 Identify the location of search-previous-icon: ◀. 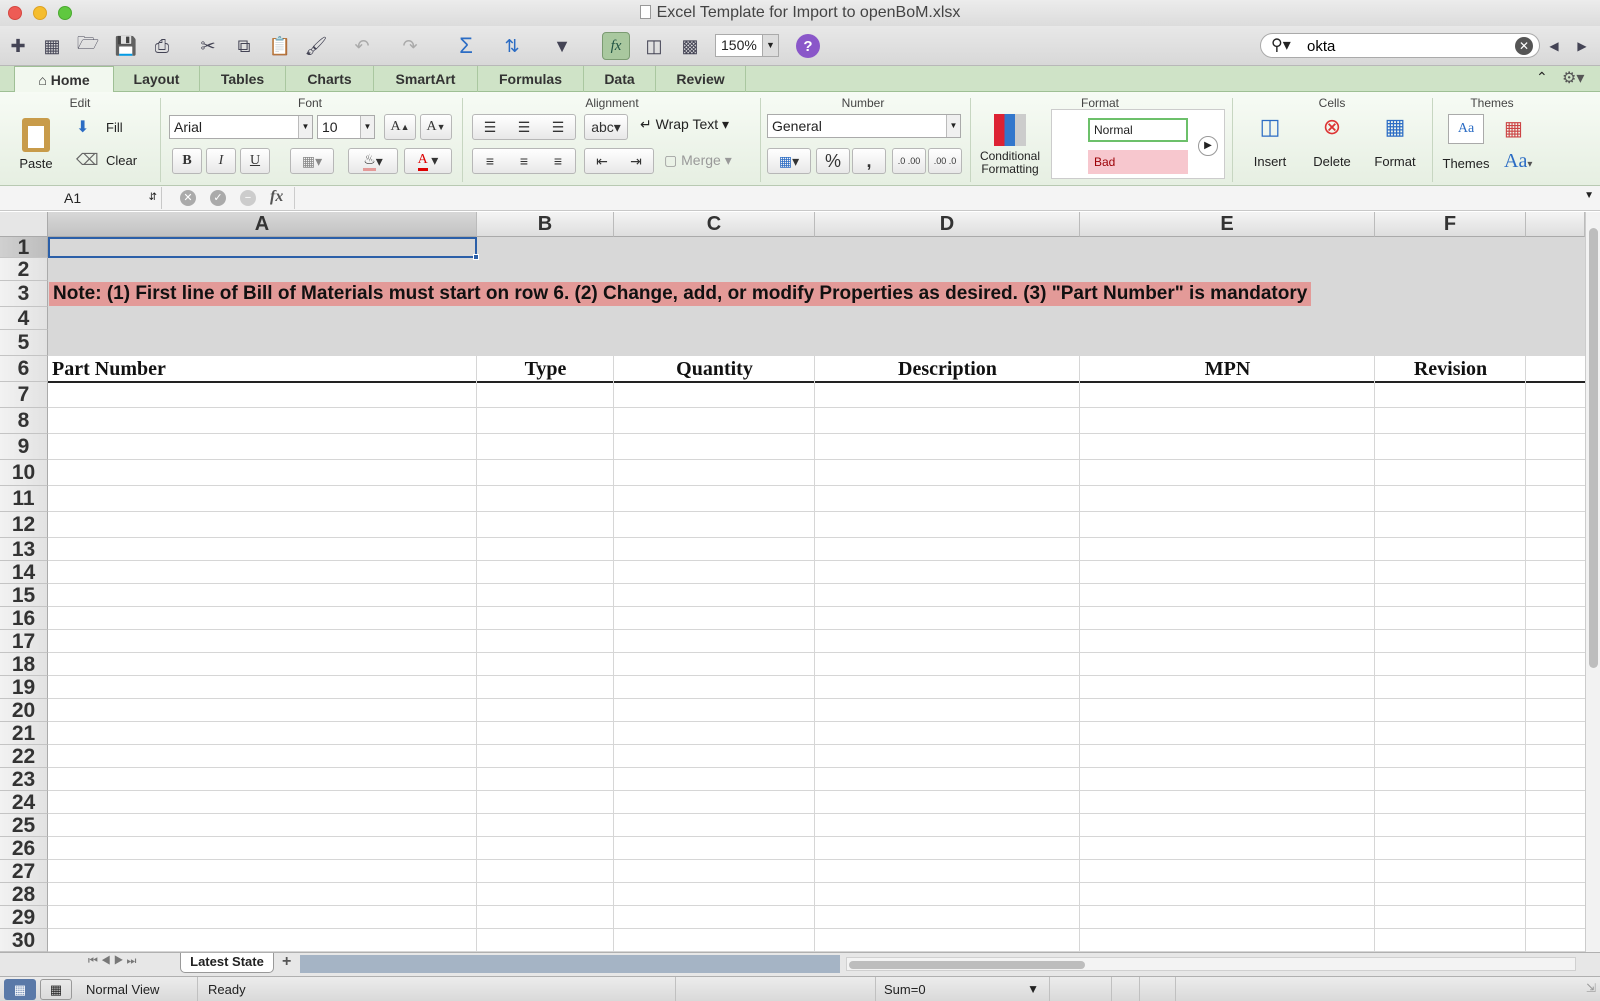
(1554, 46).